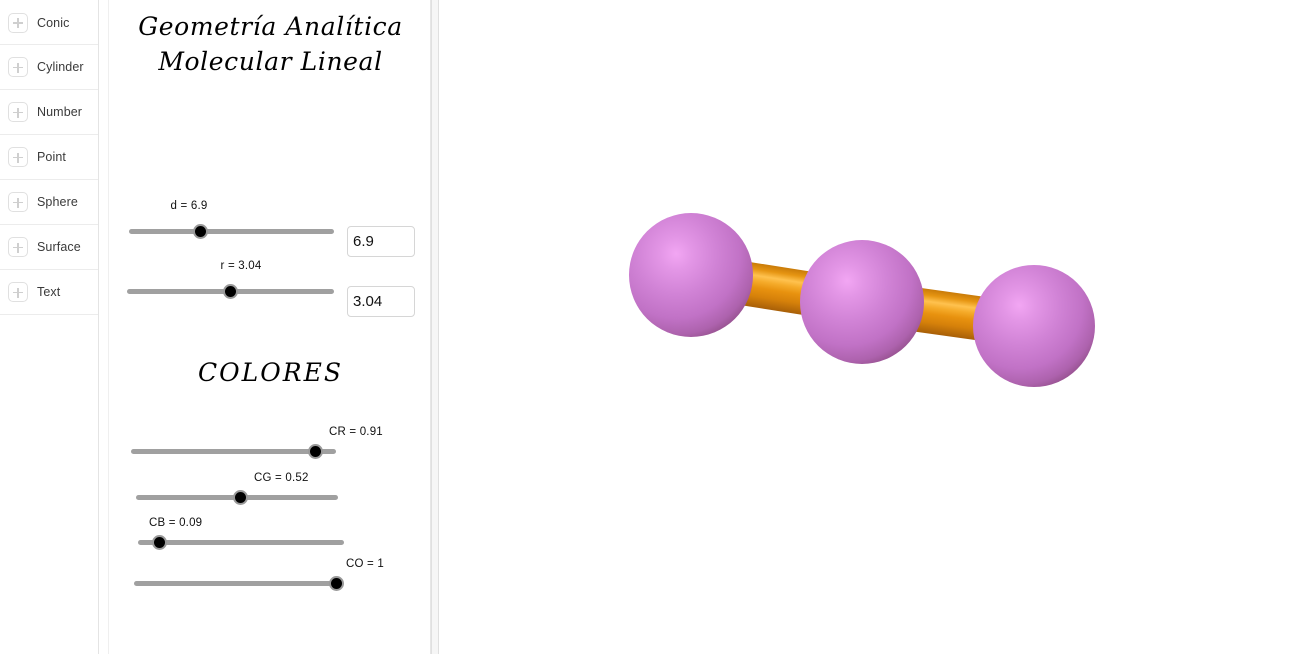 The image size is (1292, 654). What do you see at coordinates (381, 241) in the screenshot?
I see `d-value-input` at bounding box center [381, 241].